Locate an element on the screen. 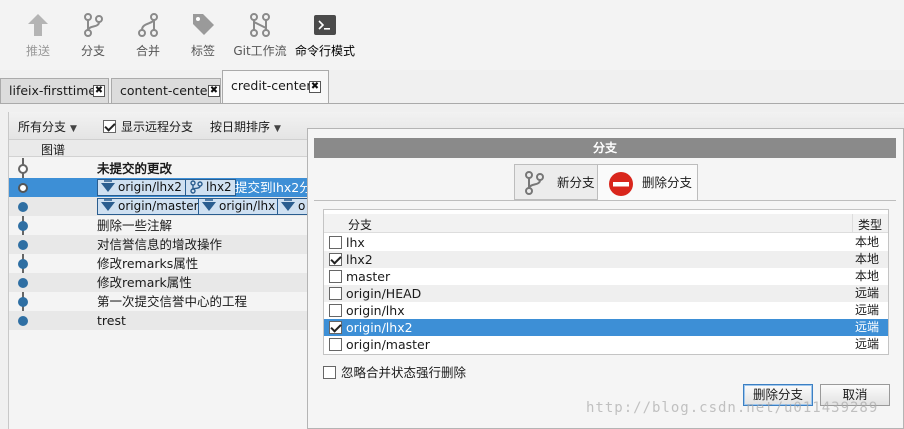 This screenshot has height=429, width=904. tab-new-branch: 新分支 is located at coordinates (556, 182).